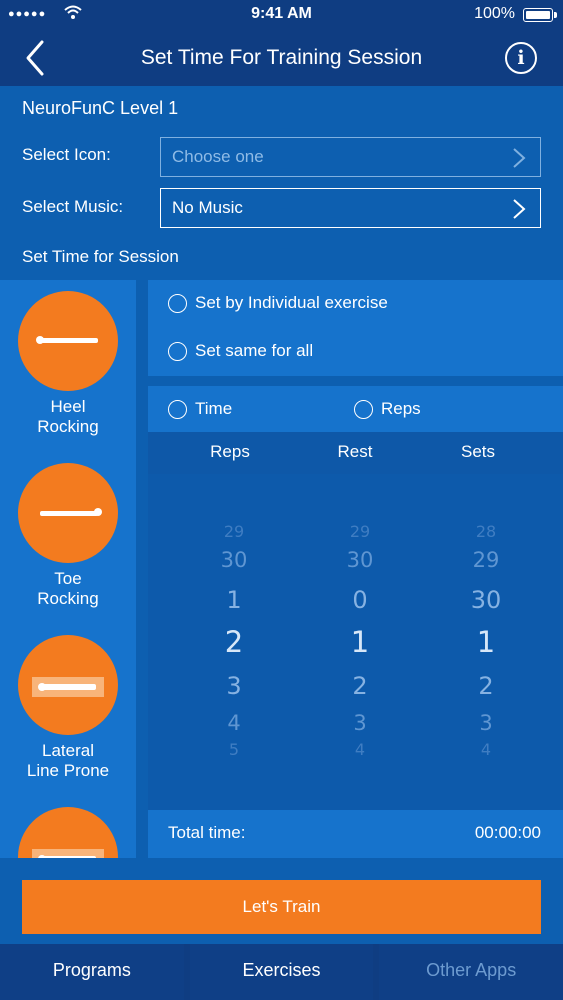 Image resolution: width=563 pixels, height=1000 pixels. Describe the element at coordinates (254, 350) in the screenshot. I see `radio-label: Set same for all` at that location.